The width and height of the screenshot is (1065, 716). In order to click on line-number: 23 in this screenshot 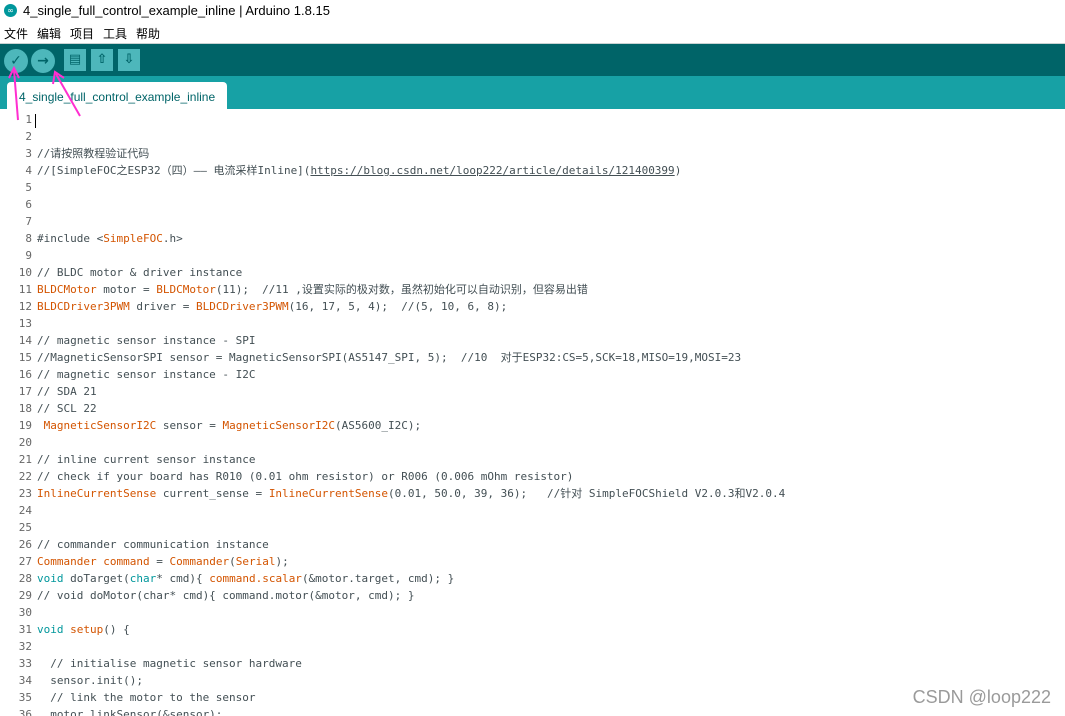, I will do `click(25, 493)`.